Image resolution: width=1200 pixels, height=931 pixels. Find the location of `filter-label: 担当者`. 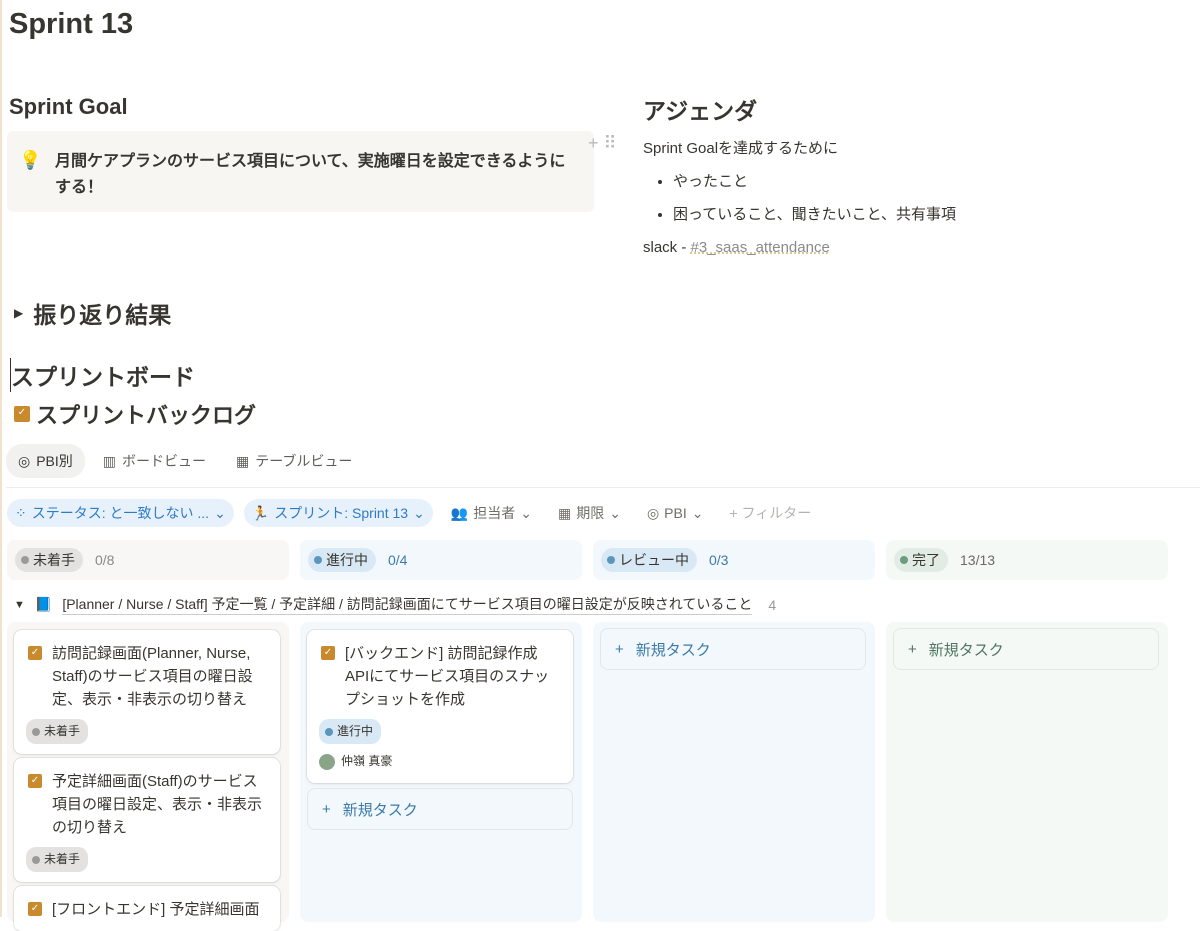

filter-label: 担当者 is located at coordinates (494, 513).